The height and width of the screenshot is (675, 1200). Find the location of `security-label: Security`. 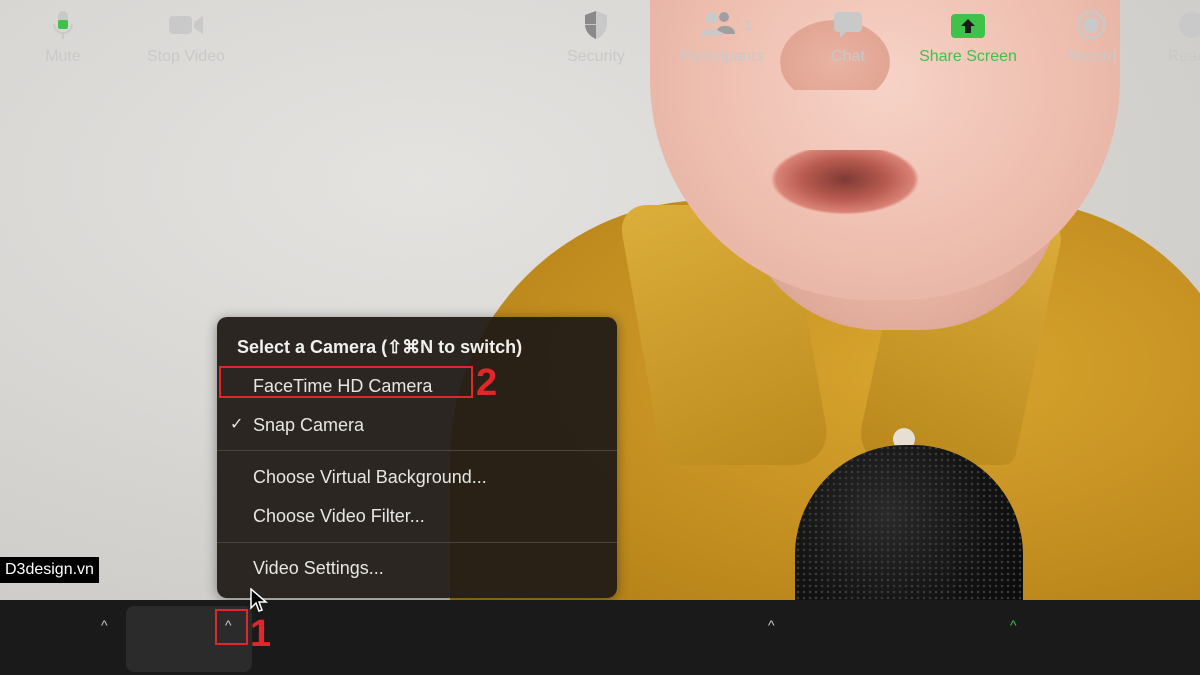

security-label: Security is located at coordinates (596, 56).